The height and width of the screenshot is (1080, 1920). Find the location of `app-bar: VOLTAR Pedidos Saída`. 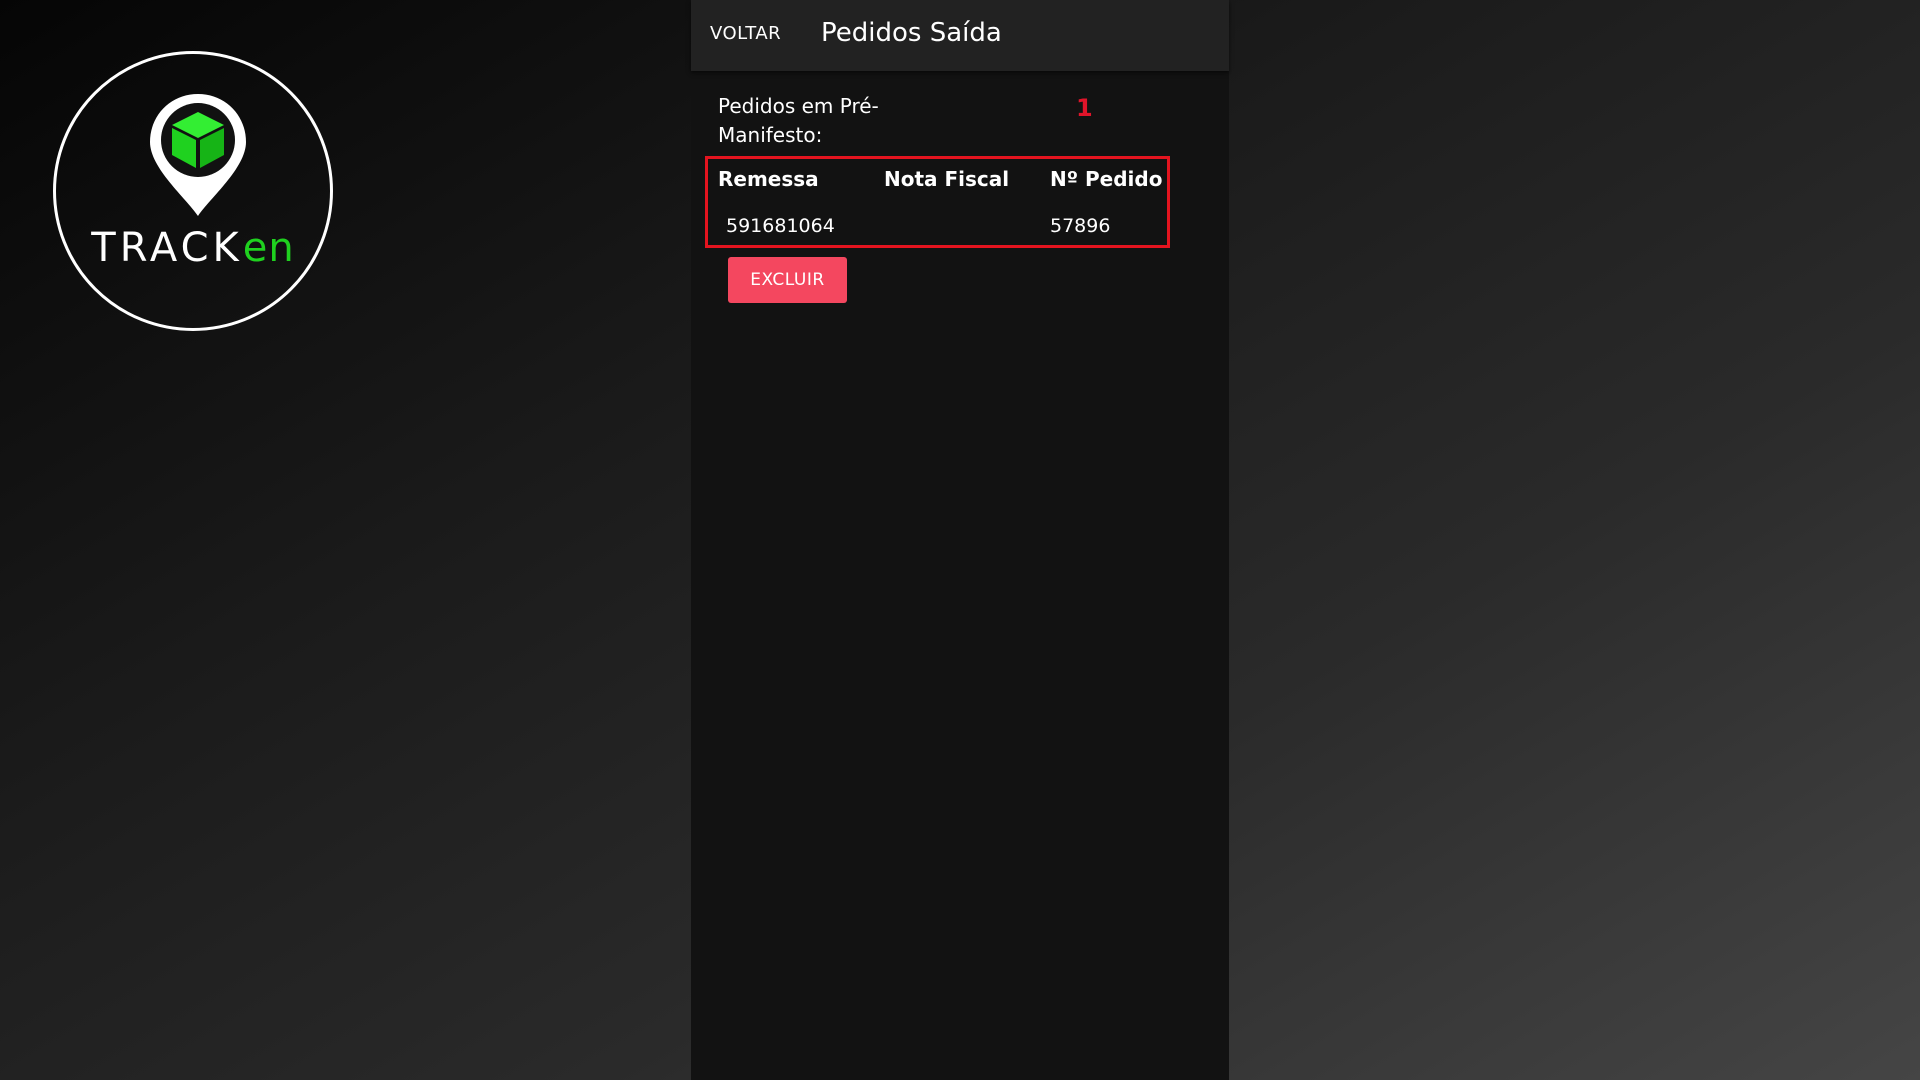

app-bar: VOLTAR Pedidos Saída is located at coordinates (960, 35).